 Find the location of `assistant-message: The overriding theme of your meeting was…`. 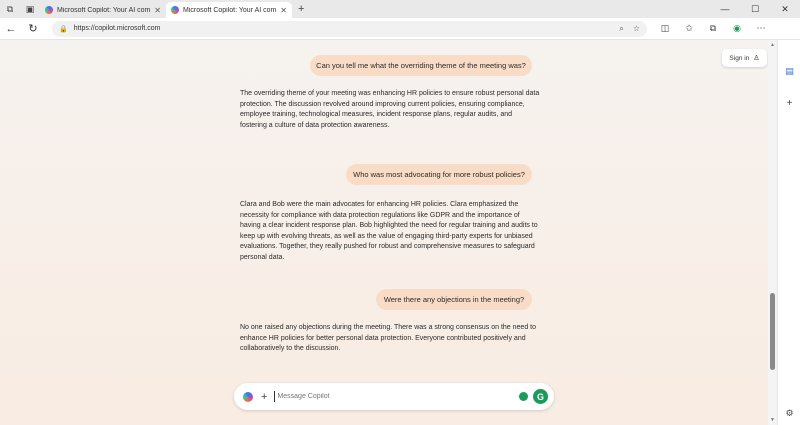

assistant-message: The overriding theme of your meeting was… is located at coordinates (390, 109).